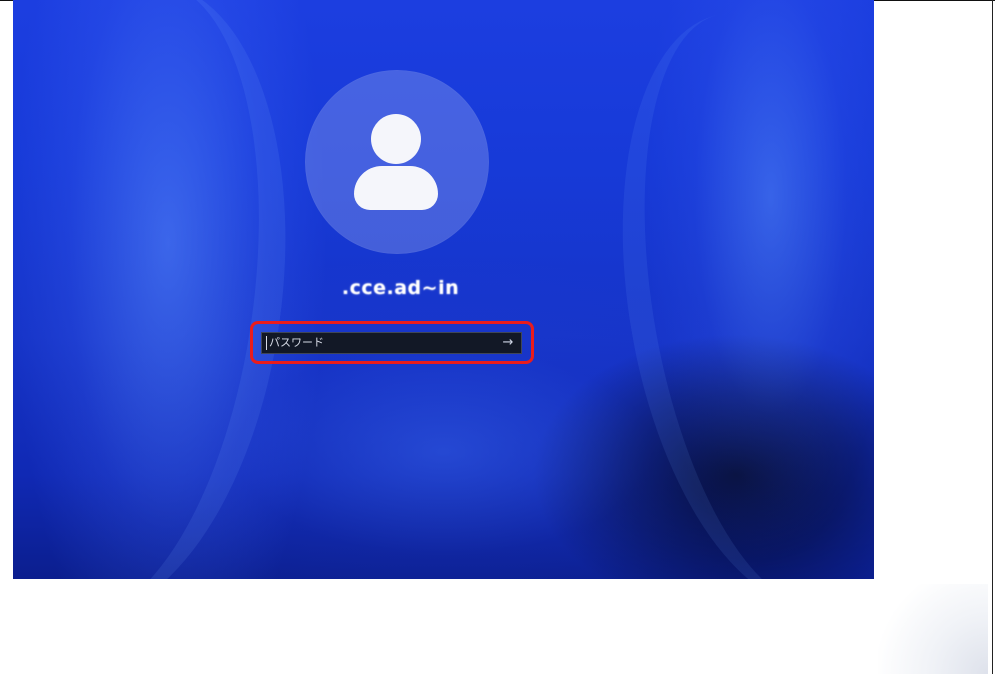  I want to click on corner-shadow, so click(933, 629).